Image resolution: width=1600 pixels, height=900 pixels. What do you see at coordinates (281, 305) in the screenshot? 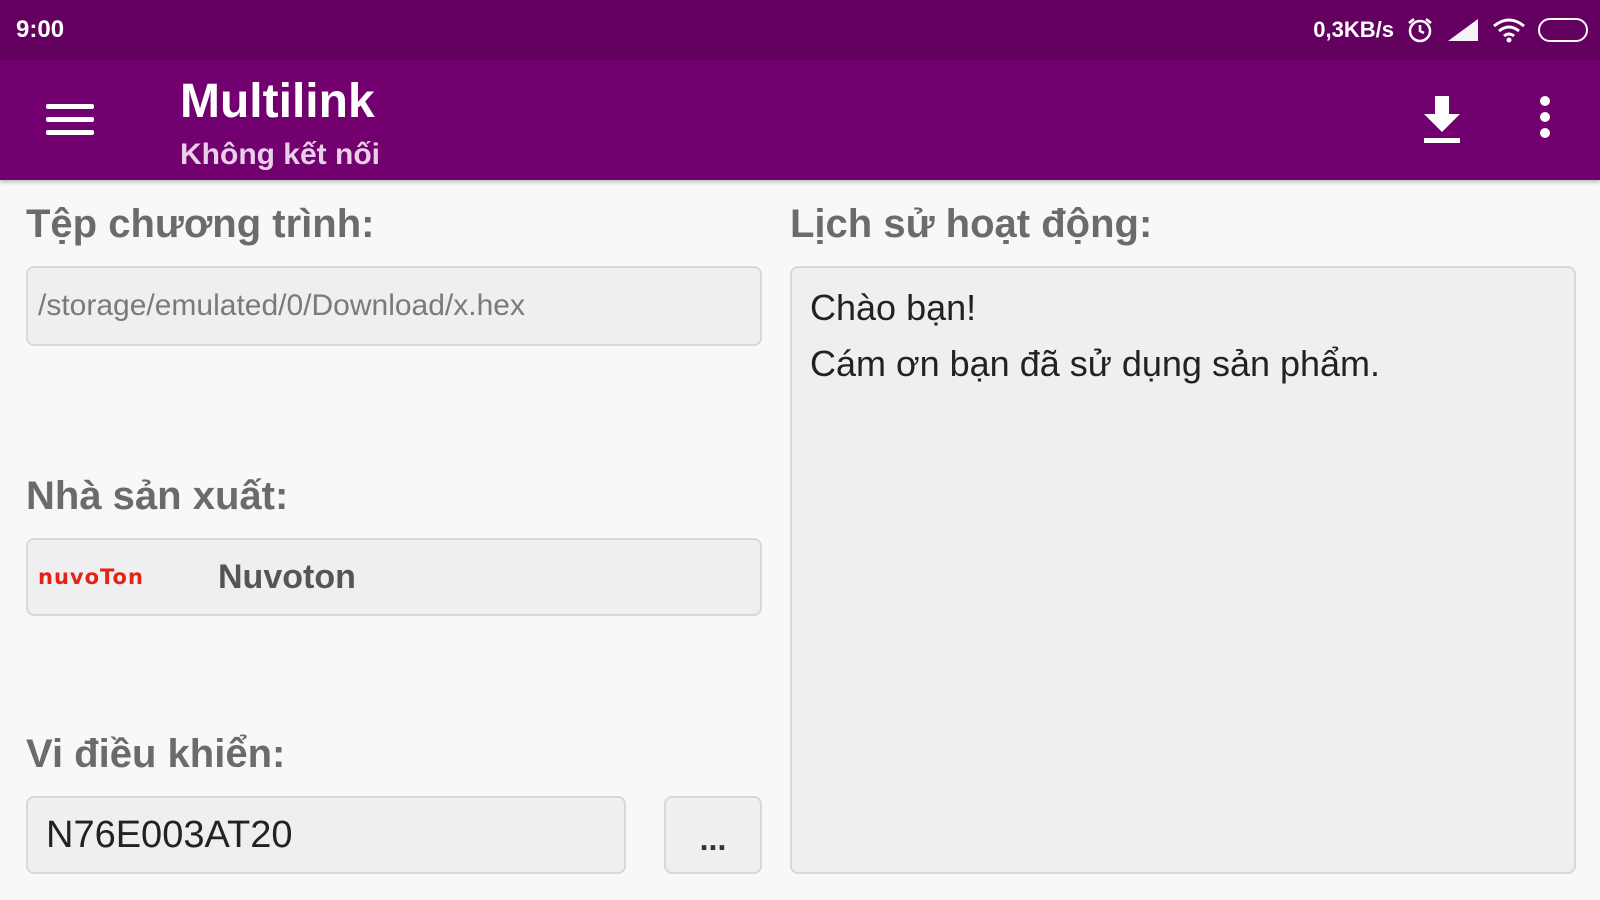
I see `program-file-path: /storage/emulated/0/Download/x.hex` at bounding box center [281, 305].